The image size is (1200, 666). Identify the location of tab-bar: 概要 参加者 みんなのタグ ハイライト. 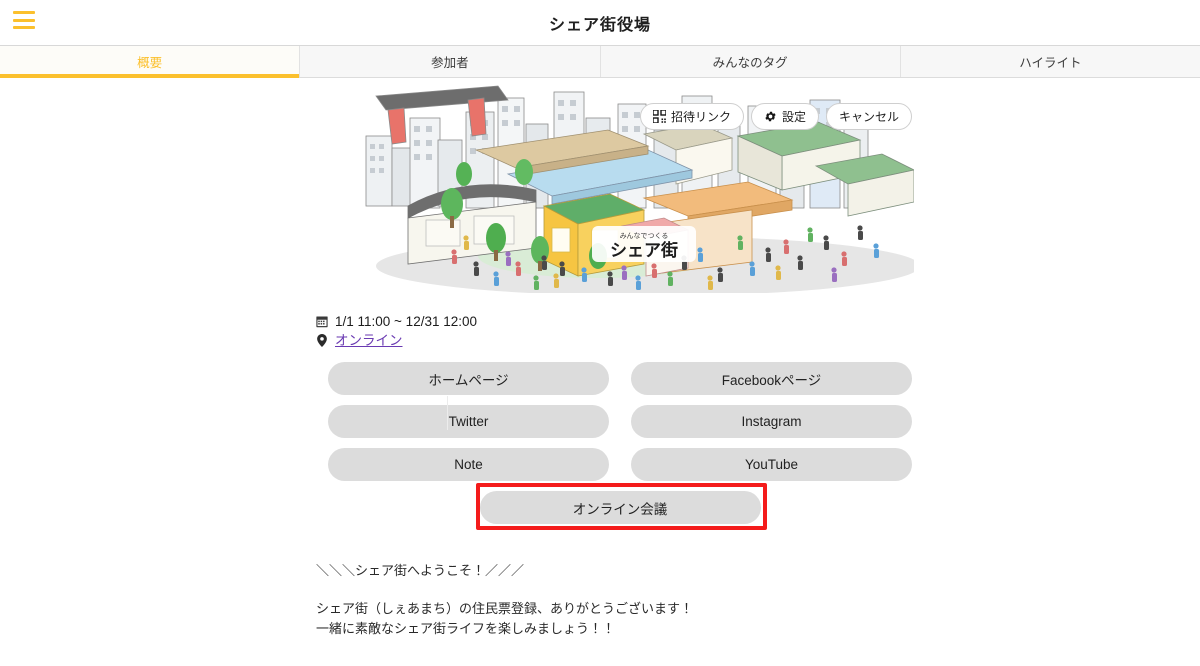
(600, 61).